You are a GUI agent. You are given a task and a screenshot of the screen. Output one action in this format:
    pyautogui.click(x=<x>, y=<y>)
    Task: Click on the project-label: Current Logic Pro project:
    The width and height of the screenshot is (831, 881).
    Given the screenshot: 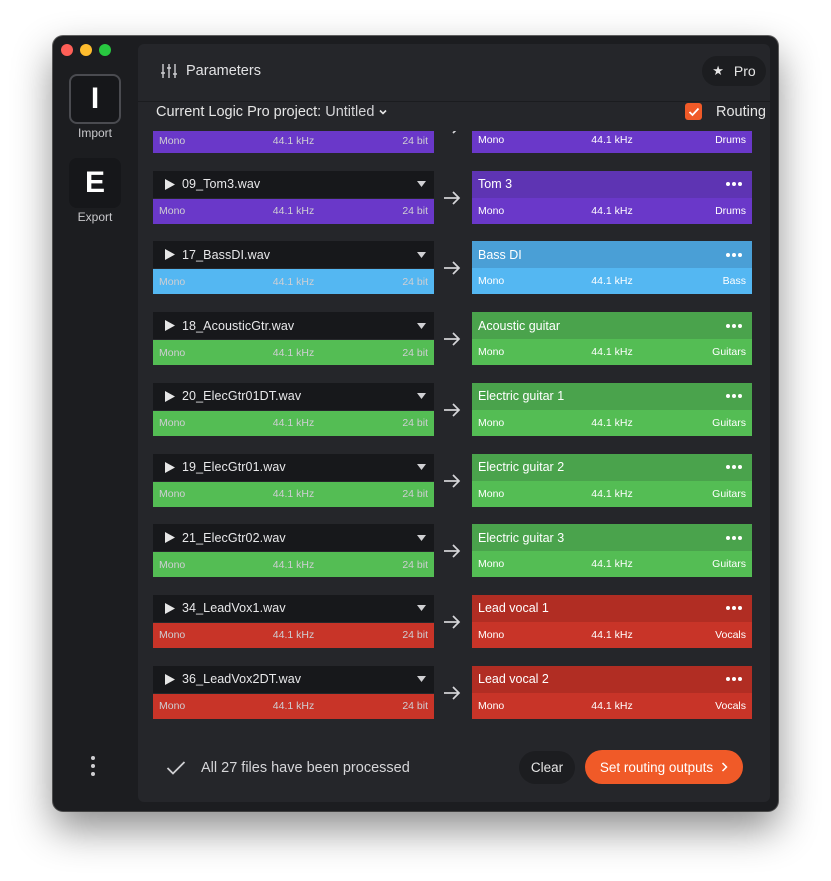 What is the action you would take?
    pyautogui.click(x=239, y=112)
    